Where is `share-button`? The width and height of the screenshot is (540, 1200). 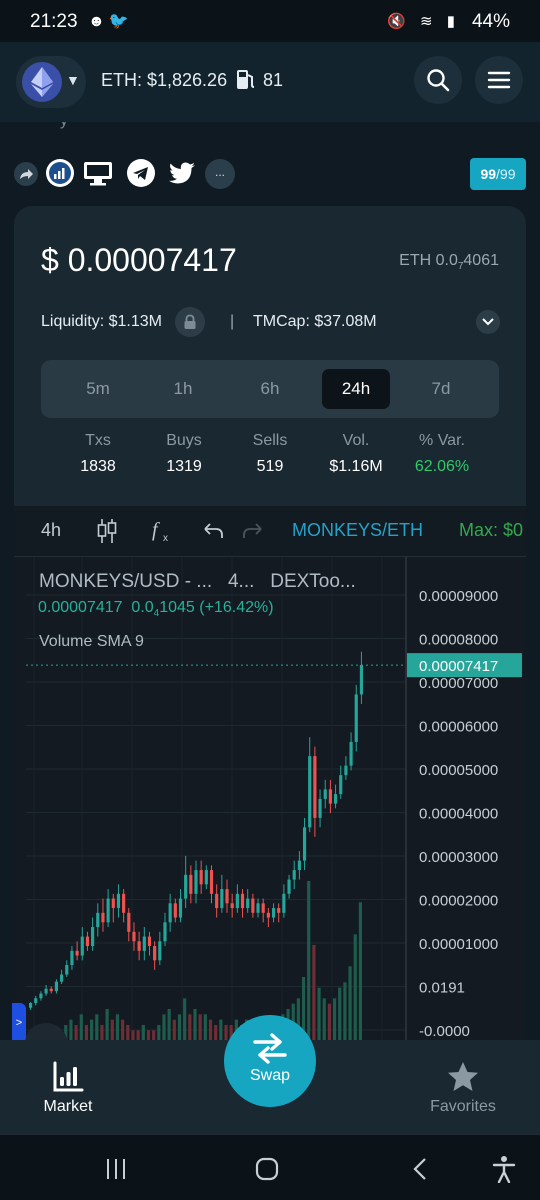 share-button is located at coordinates (26, 174).